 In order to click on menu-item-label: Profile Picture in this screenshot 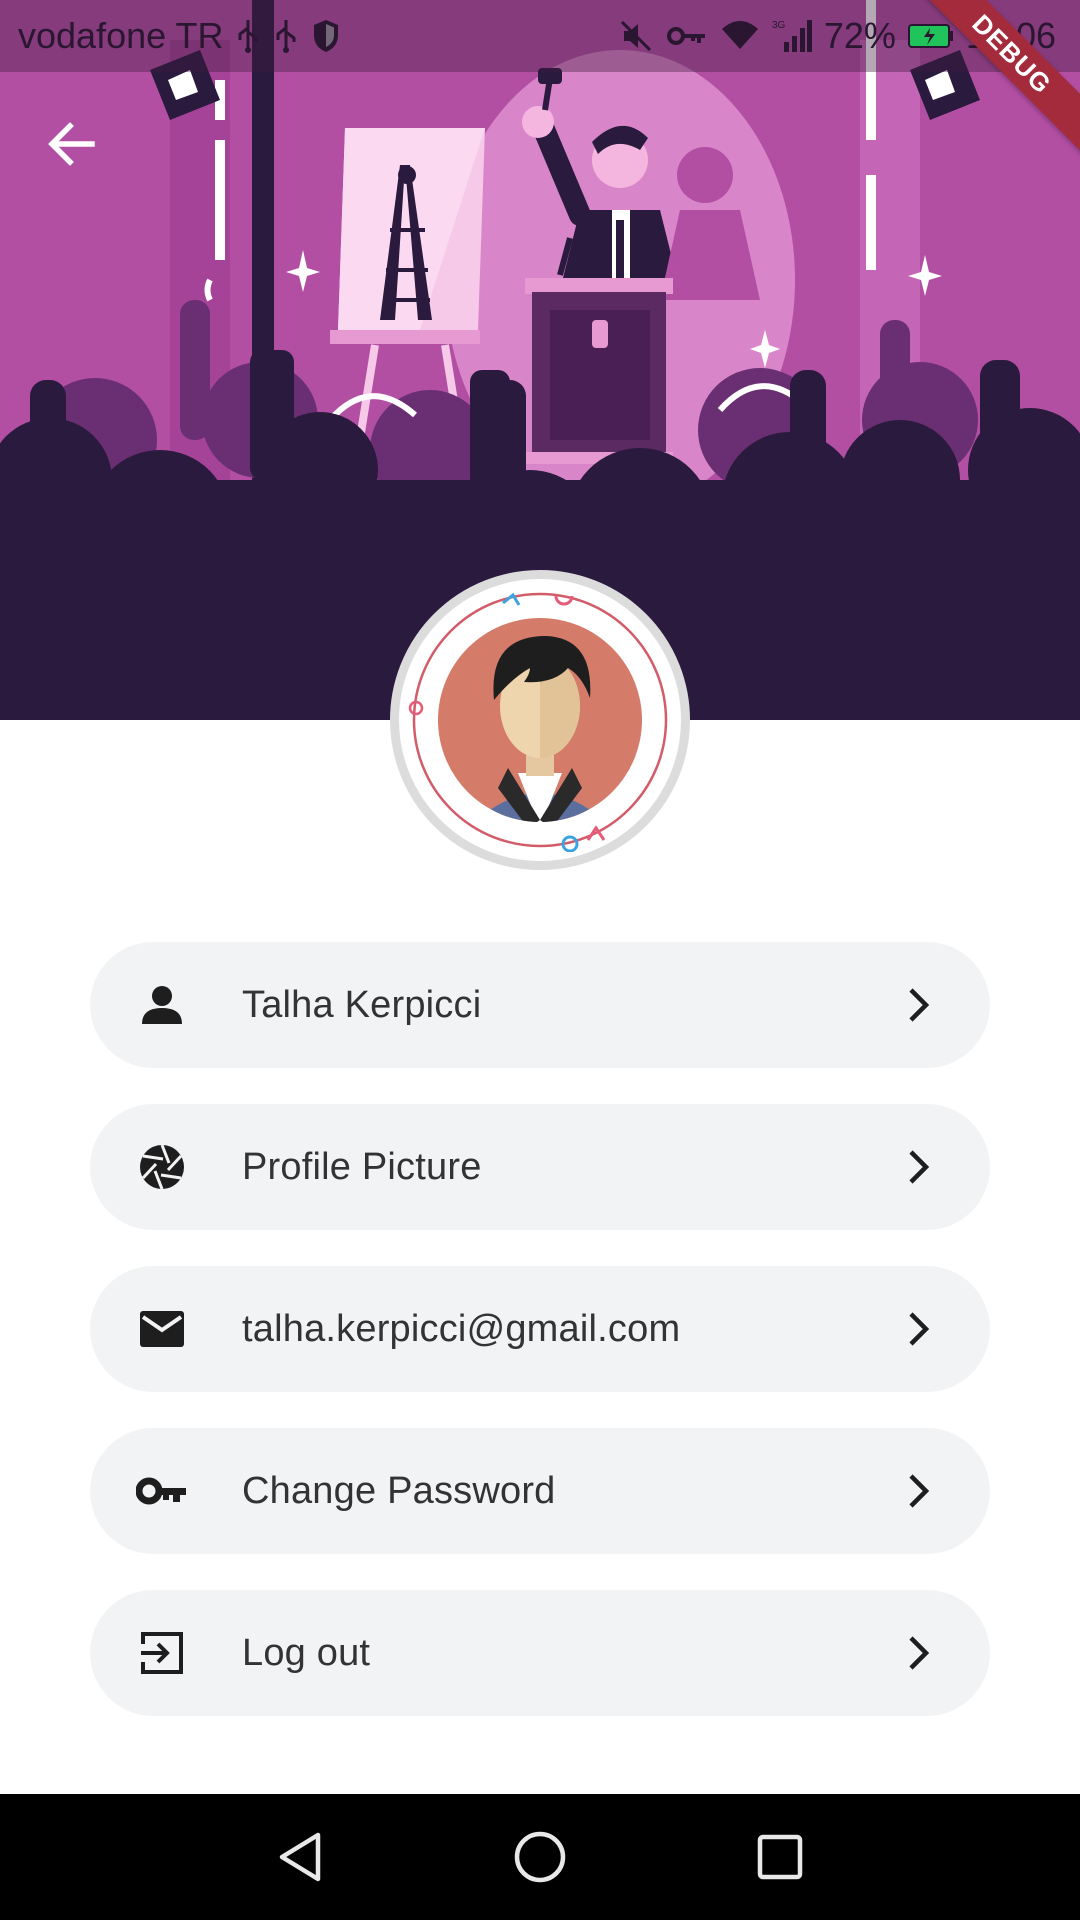, I will do `click(362, 1166)`.